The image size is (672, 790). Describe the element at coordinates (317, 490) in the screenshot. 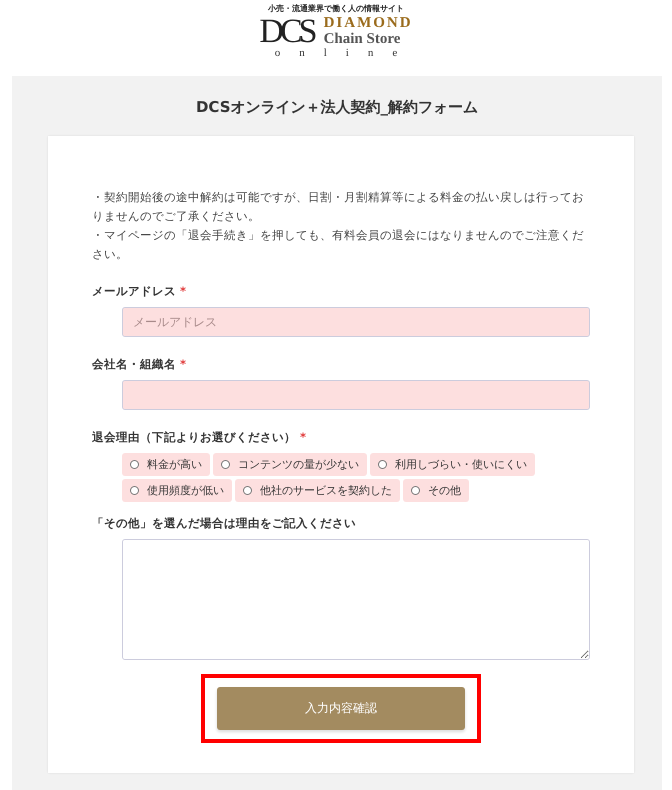

I see `radio-option: 他社のサービスを契約した` at that location.